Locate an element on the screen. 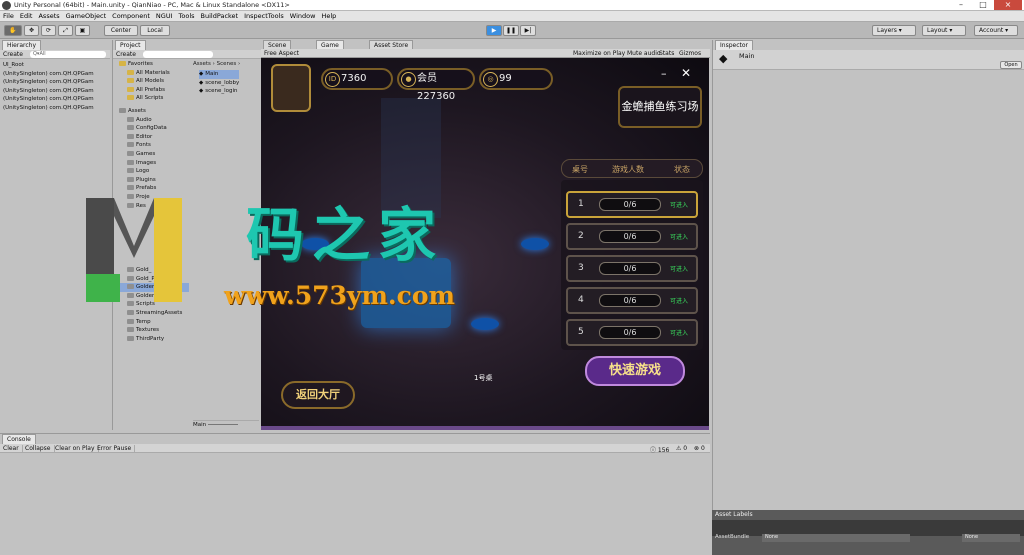  folder-item: ConfigData is located at coordinates (154, 128).